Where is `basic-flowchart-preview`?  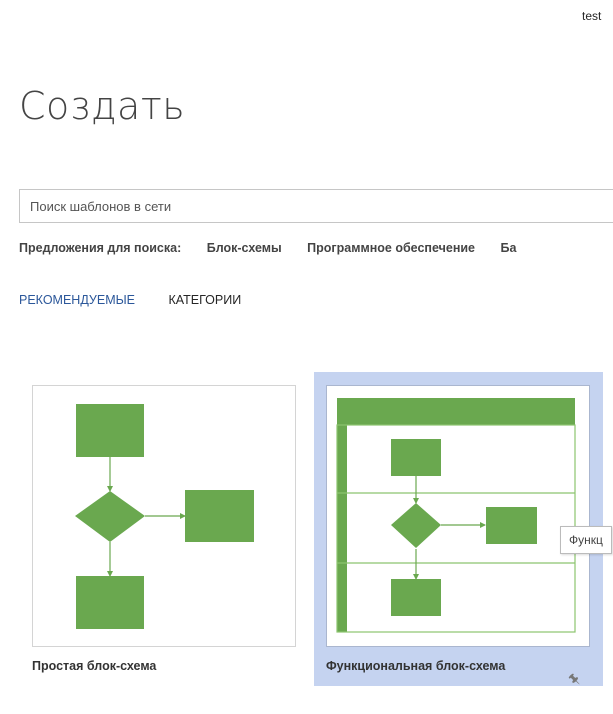 basic-flowchart-preview is located at coordinates (164, 516).